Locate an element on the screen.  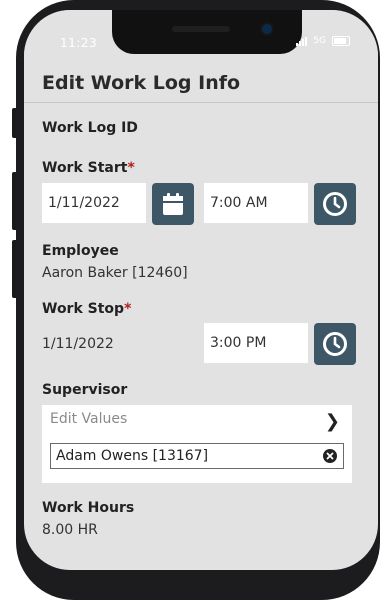
employee-value: Aaron Baker [12460] is located at coordinates (115, 273).